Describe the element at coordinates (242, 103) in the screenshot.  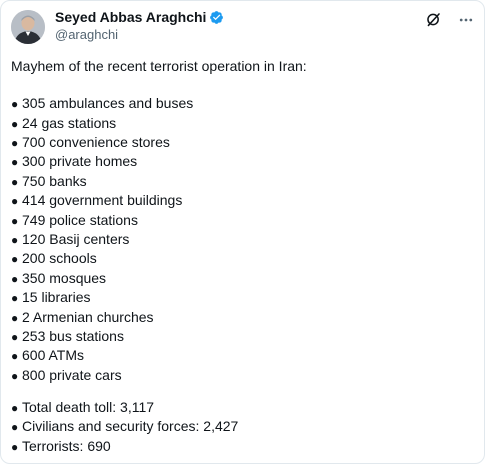
I see `damage-item: ● 305 ambulances and buses` at that location.